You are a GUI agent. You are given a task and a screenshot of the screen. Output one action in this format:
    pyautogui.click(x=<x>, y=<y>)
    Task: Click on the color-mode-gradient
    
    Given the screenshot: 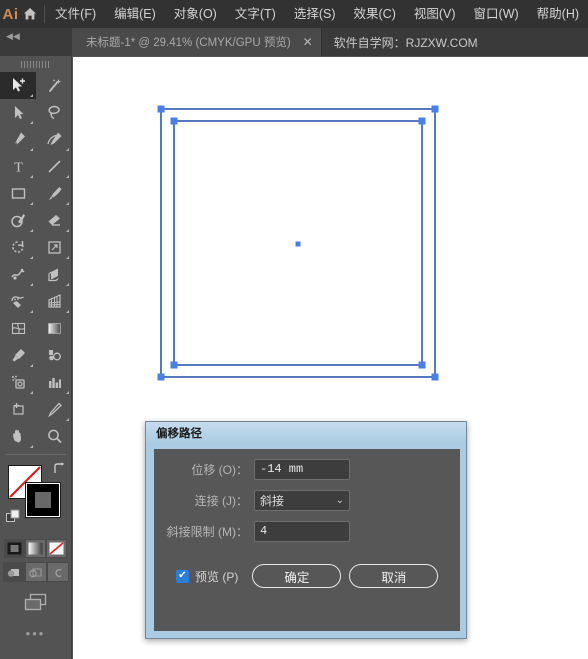 What is the action you would take?
    pyautogui.click(x=35, y=548)
    